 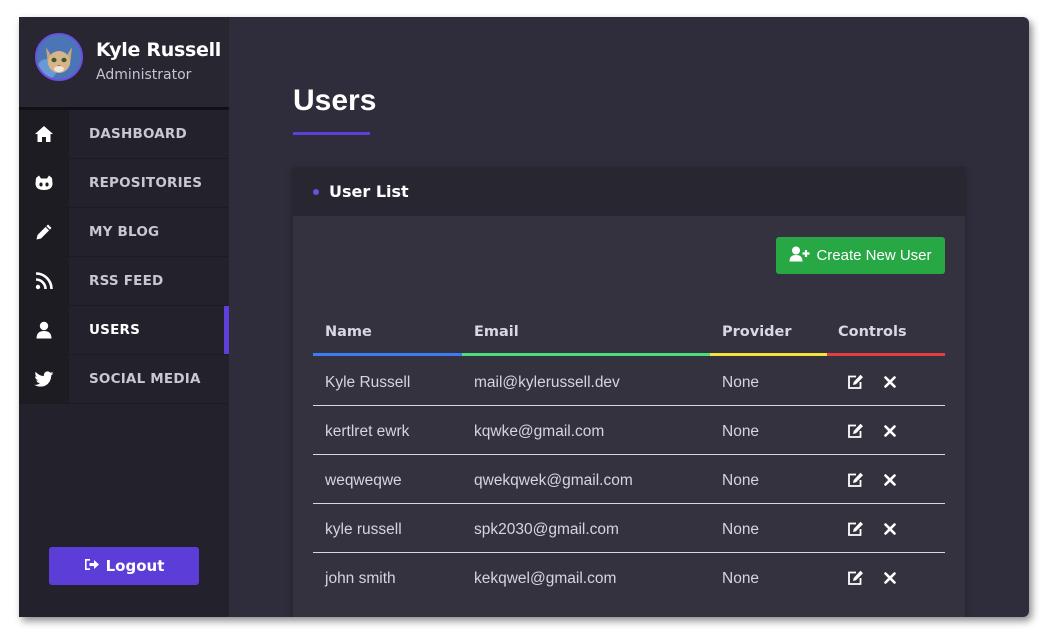 I want to click on cell-email: kekqwel@gmail.com, so click(x=545, y=578).